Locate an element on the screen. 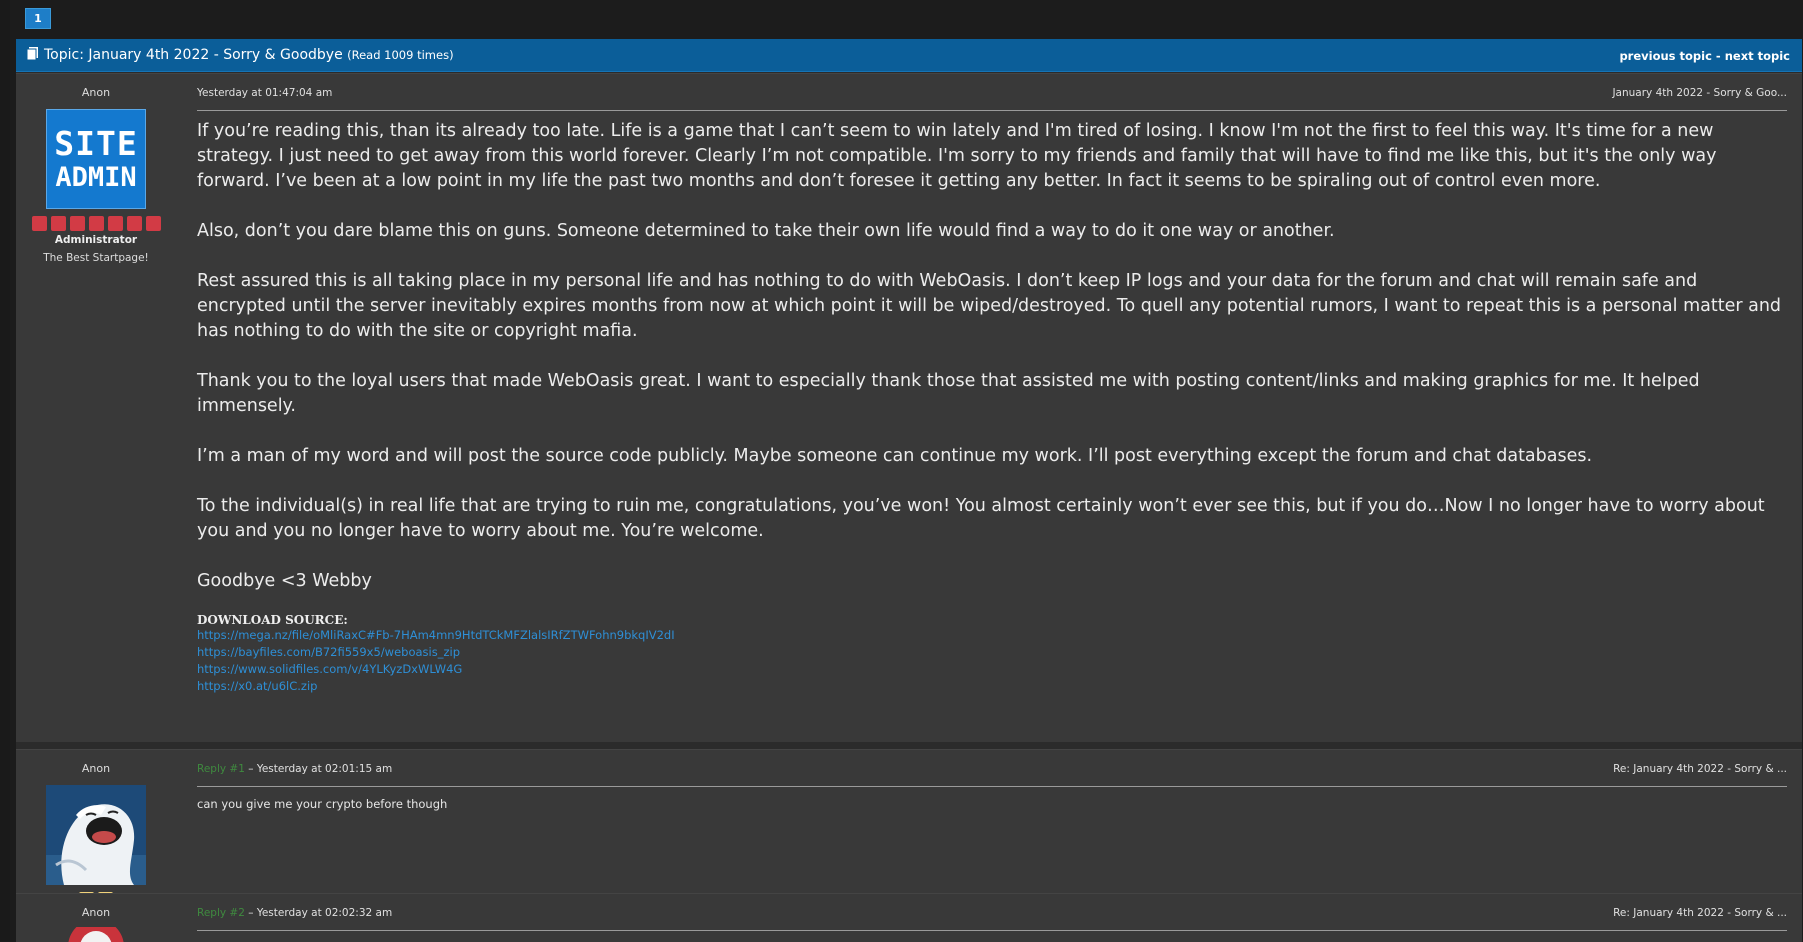 The image size is (1803, 942). ghost-avatar-icon is located at coordinates (96, 835).